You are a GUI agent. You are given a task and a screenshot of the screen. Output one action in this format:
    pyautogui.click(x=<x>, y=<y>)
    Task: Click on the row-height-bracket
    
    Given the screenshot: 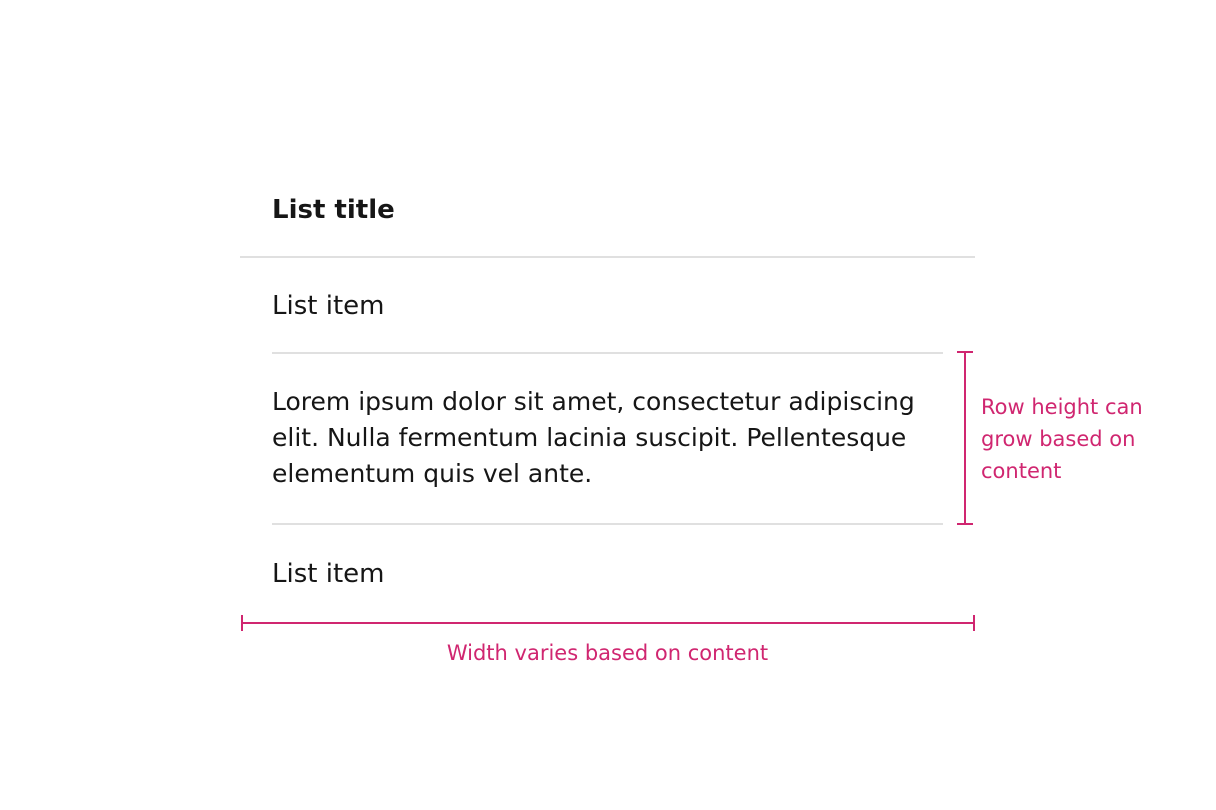 What is the action you would take?
    pyautogui.click(x=965, y=438)
    